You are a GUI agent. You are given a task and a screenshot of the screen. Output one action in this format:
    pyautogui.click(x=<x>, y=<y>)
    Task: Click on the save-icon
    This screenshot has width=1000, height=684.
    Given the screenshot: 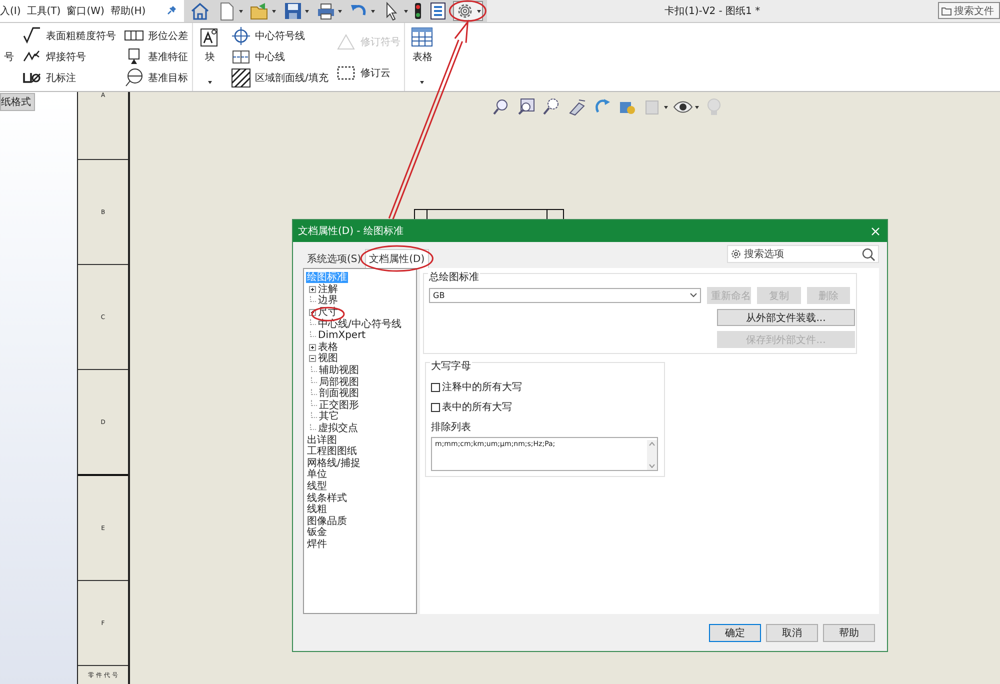 What is the action you would take?
    pyautogui.click(x=292, y=11)
    